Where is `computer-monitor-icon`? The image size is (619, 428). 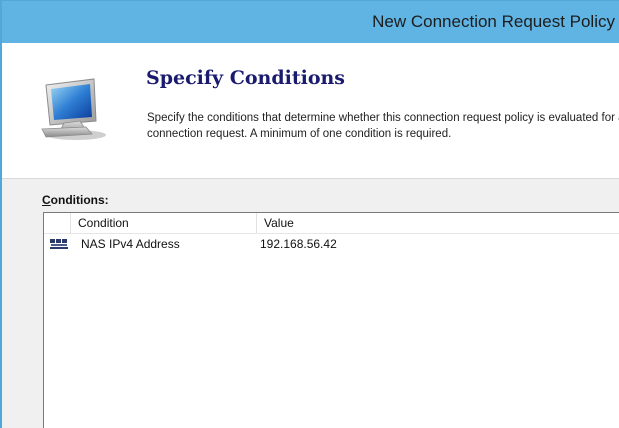
computer-monitor-icon is located at coordinates (73, 109).